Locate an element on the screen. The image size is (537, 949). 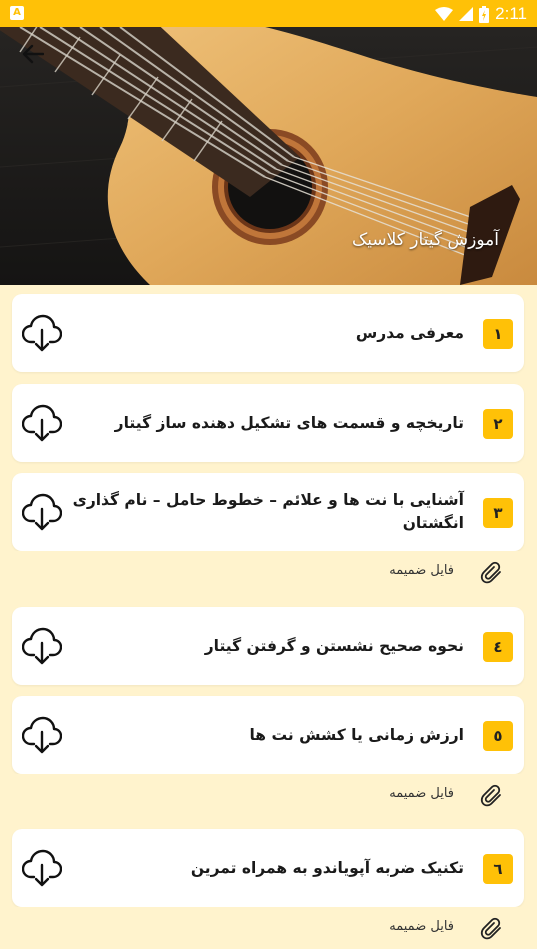
lesson-card: ٤ نحوه صحیح نشستن و گرفتن گیتار is located at coordinates (268, 646).